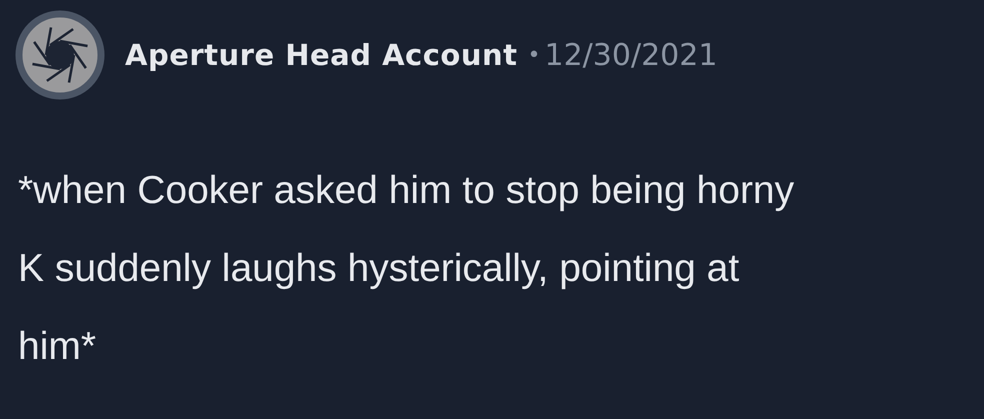  What do you see at coordinates (407, 191) in the screenshot?
I see `post-text-line: *when Cooker asked him to stop being horny` at bounding box center [407, 191].